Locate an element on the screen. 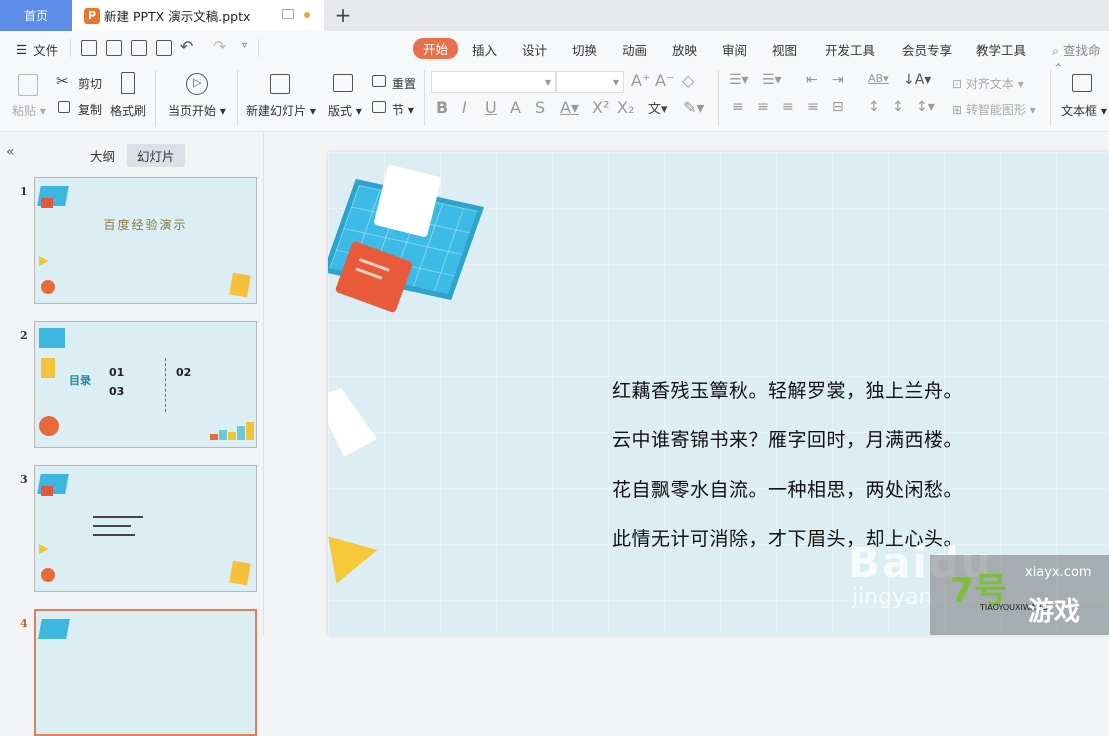 This screenshot has height=736, width=1109. section-icon is located at coordinates (379, 107).